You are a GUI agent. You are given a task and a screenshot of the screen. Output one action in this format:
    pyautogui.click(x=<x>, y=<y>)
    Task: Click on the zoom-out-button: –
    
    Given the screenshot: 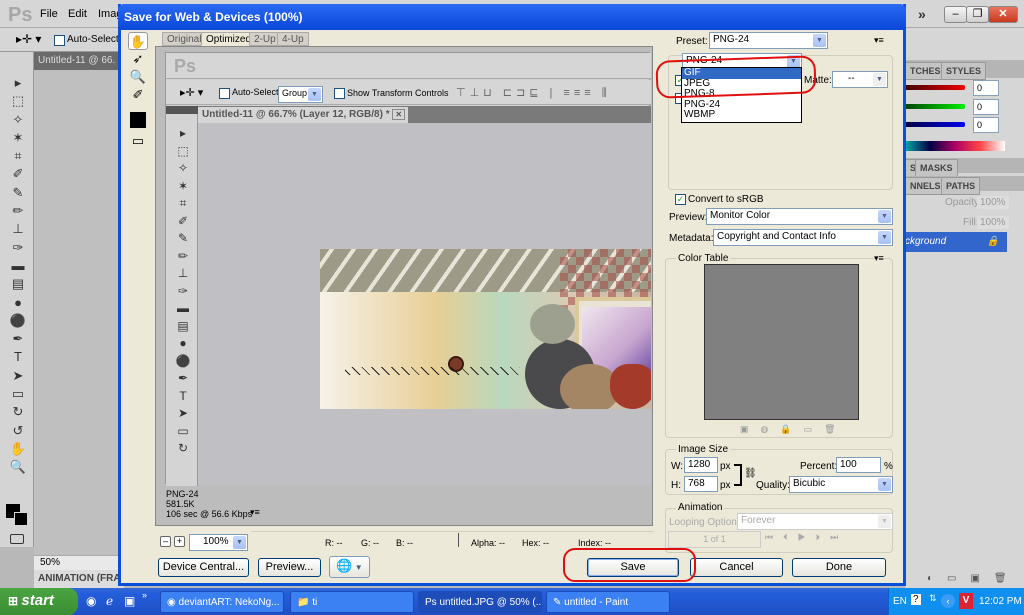 What is the action you would take?
    pyautogui.click(x=165, y=541)
    